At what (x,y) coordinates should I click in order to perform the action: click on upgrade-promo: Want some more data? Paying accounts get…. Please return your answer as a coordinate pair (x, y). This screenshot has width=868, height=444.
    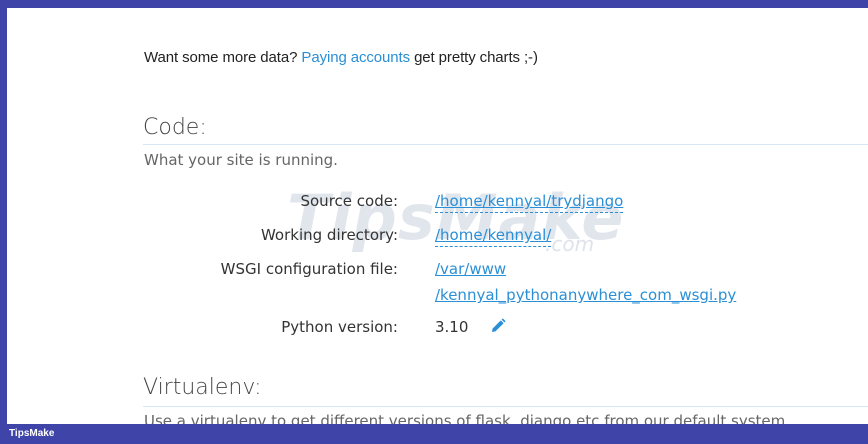
    Looking at the image, I should click on (341, 57).